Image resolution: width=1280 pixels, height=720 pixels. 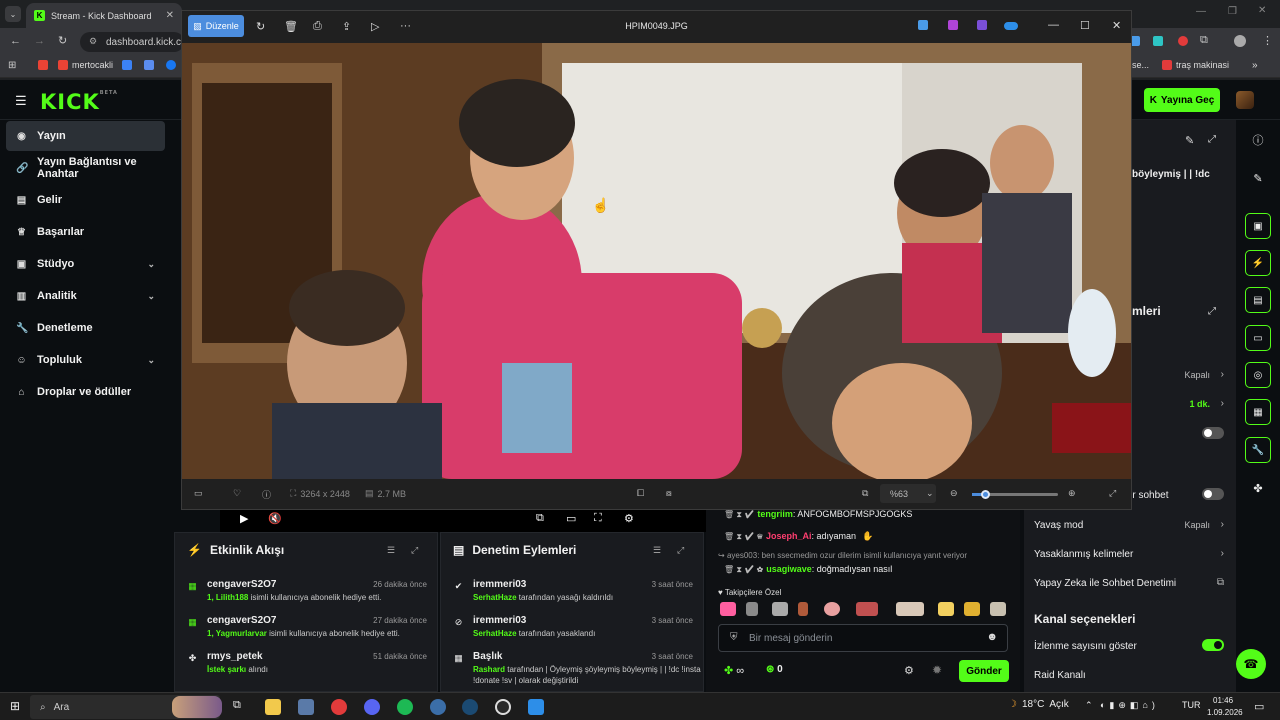 What do you see at coordinates (79, 102) in the screenshot?
I see `kick-logo: KICKBETA` at bounding box center [79, 102].